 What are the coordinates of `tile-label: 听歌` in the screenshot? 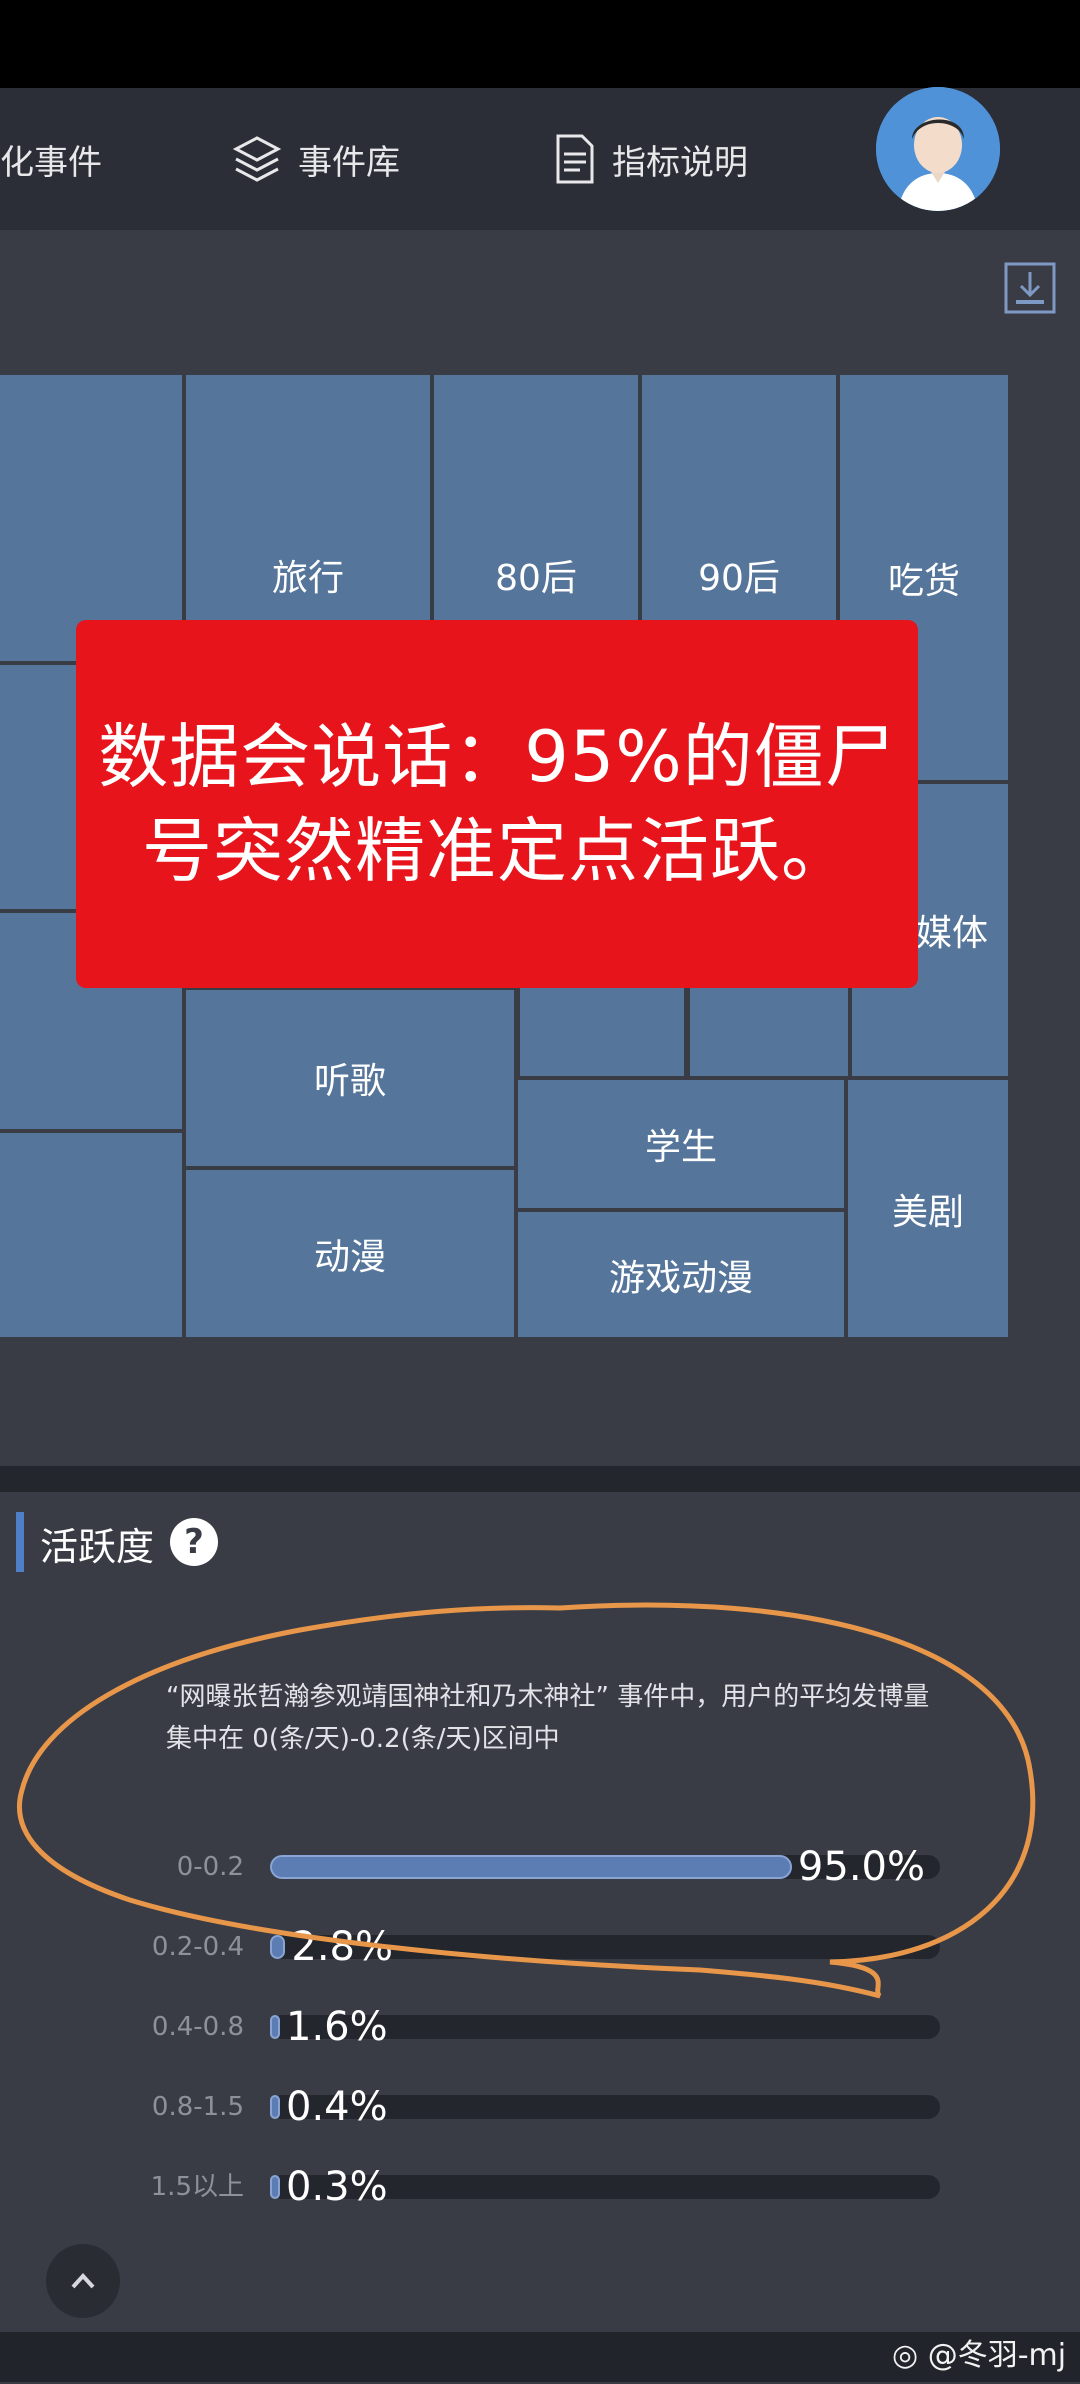 It's located at (349, 1081).